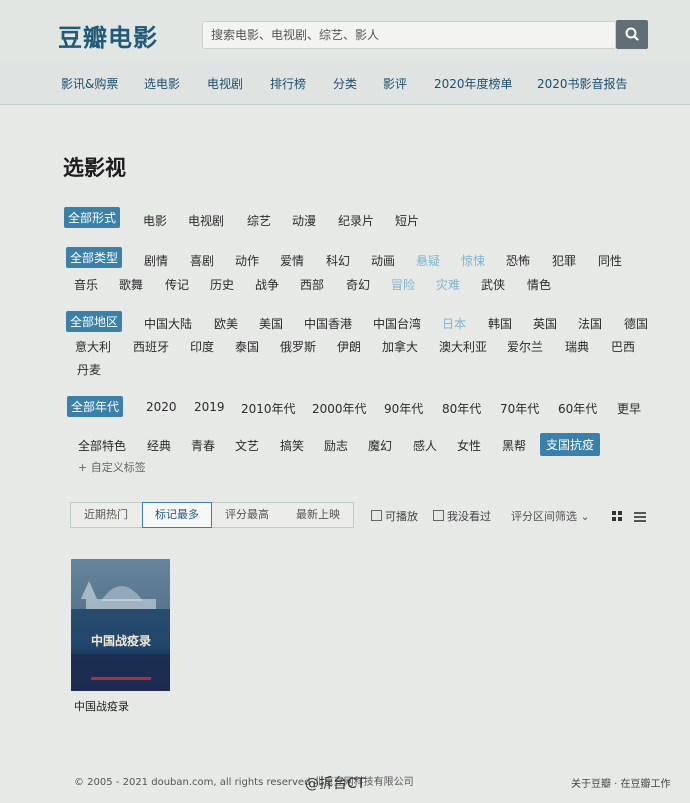 The image size is (690, 803). I want to click on filter-form-all: 全部形式, so click(92, 217).